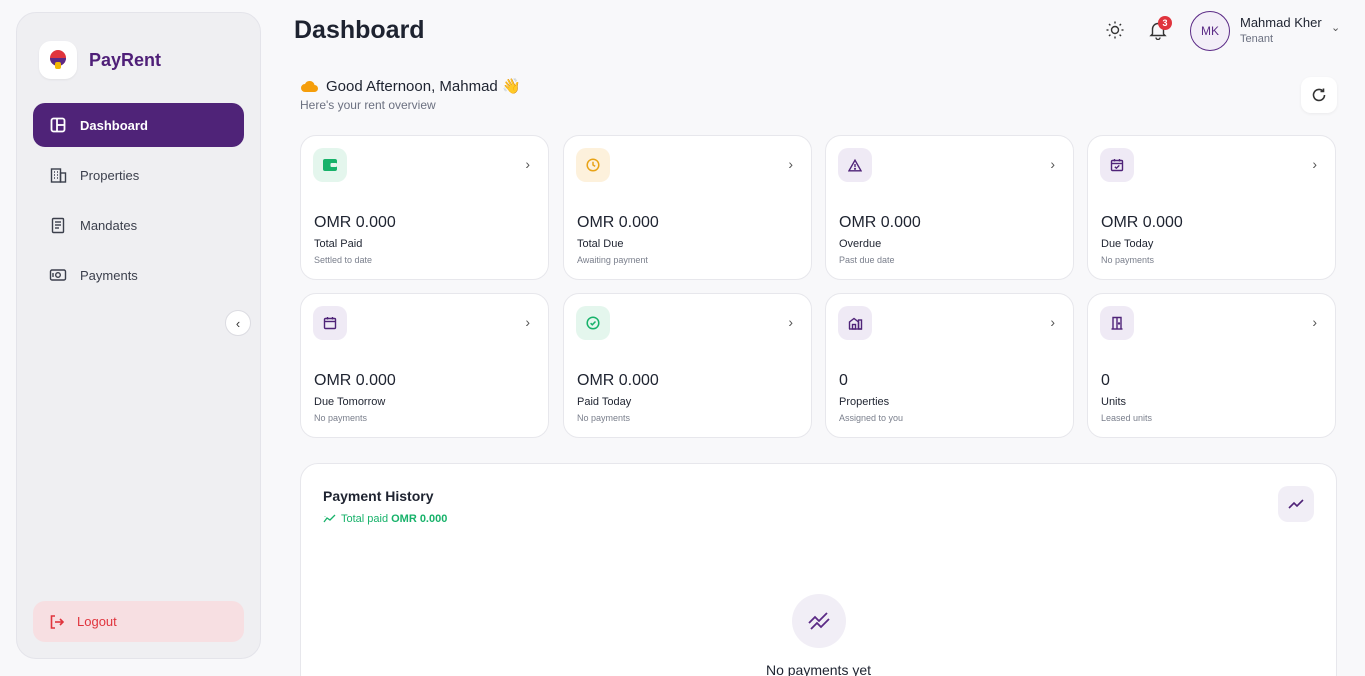  I want to click on stat-sub: Settled to date, so click(343, 260).